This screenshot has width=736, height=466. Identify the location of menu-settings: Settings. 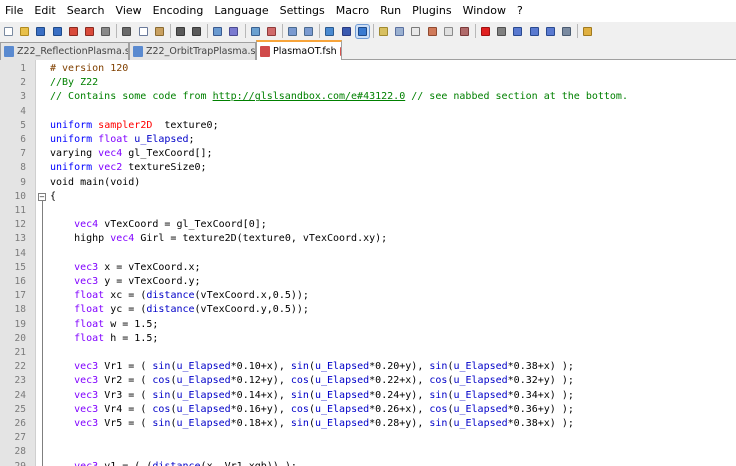
(303, 11).